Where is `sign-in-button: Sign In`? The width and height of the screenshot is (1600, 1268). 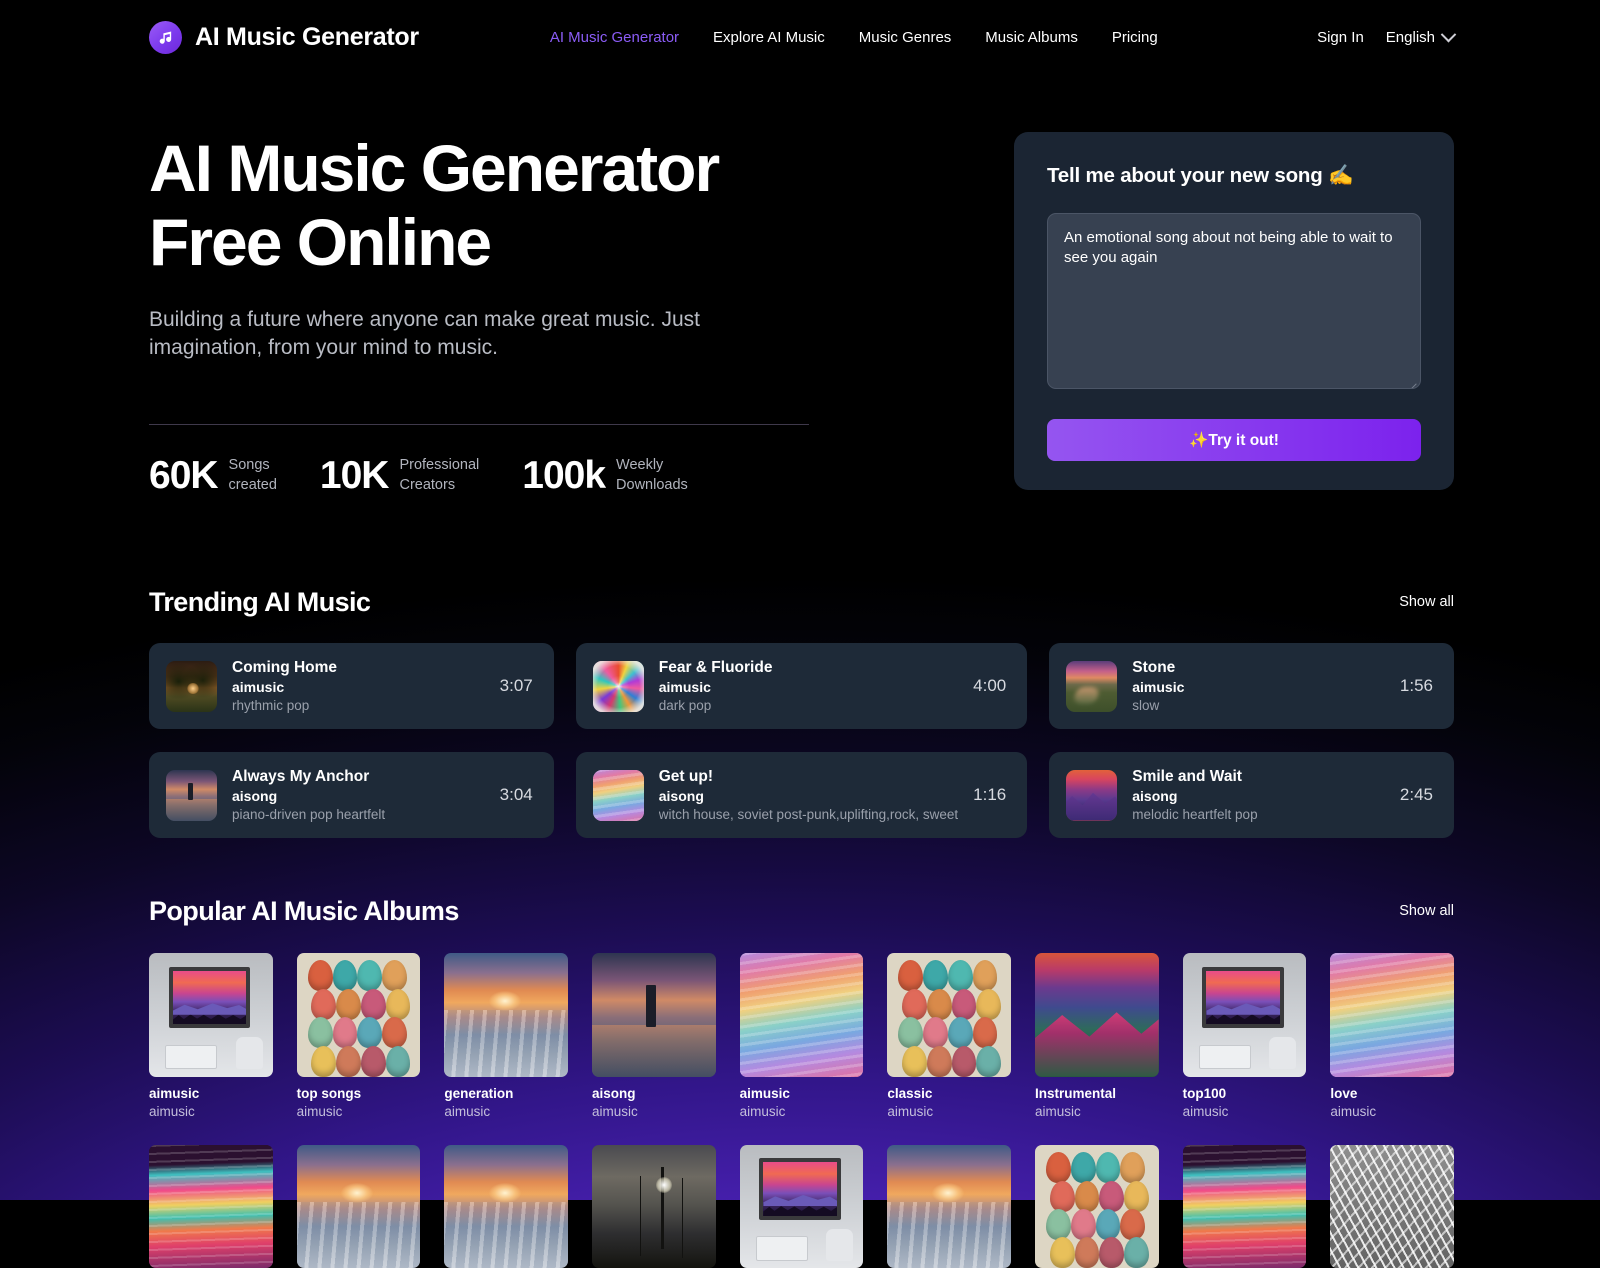 sign-in-button: Sign In is located at coordinates (1340, 37).